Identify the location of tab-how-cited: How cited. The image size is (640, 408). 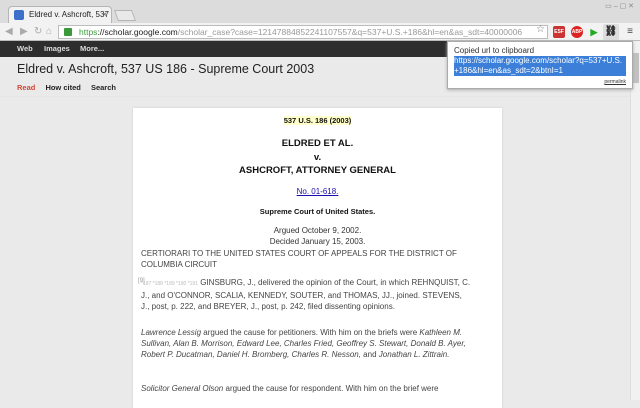
(62, 87).